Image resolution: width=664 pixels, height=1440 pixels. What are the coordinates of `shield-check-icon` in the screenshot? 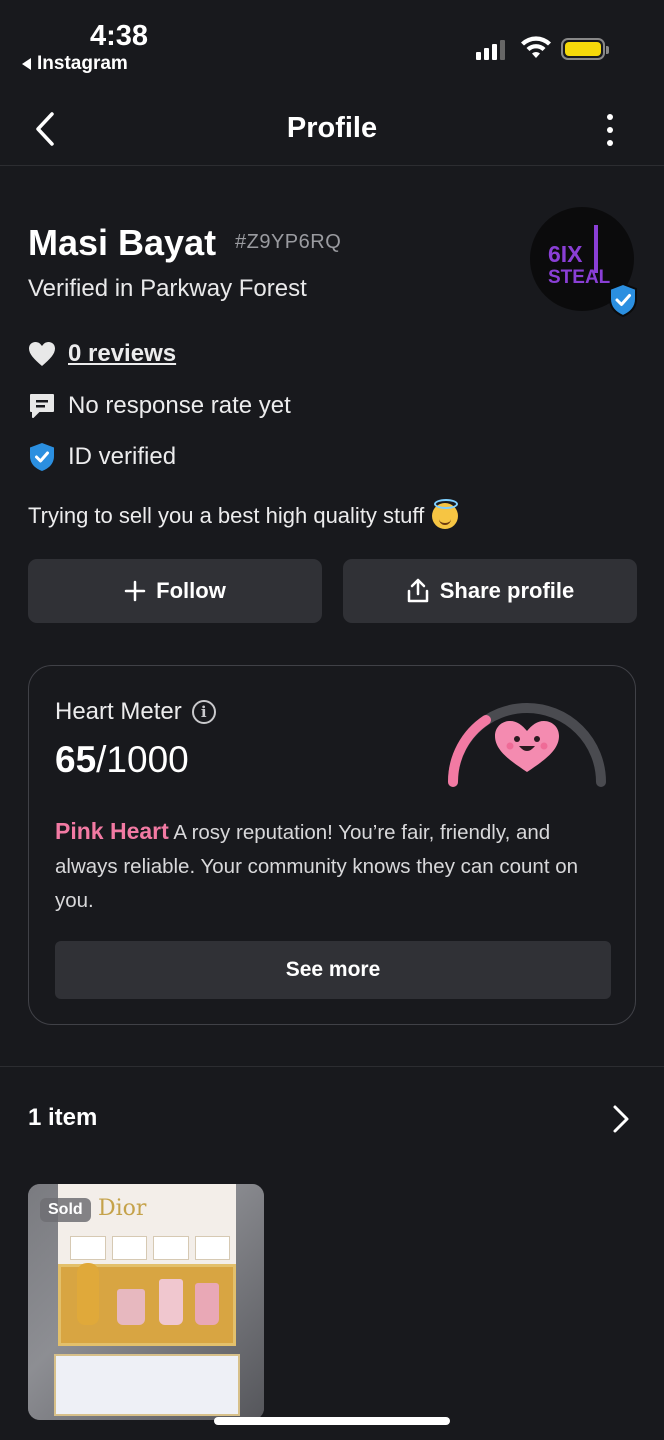 It's located at (42, 457).